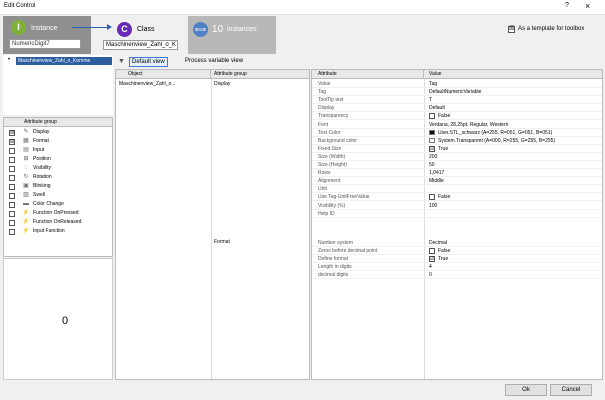 The width and height of the screenshot is (605, 400). What do you see at coordinates (433, 157) in the screenshot?
I see `property-value: 200` at bounding box center [433, 157].